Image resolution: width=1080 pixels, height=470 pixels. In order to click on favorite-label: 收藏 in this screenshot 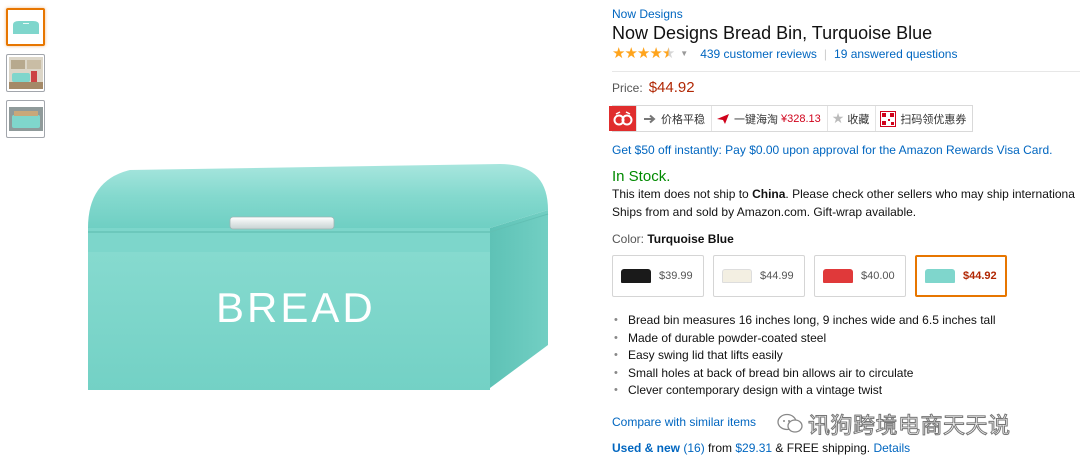, I will do `click(858, 119)`.